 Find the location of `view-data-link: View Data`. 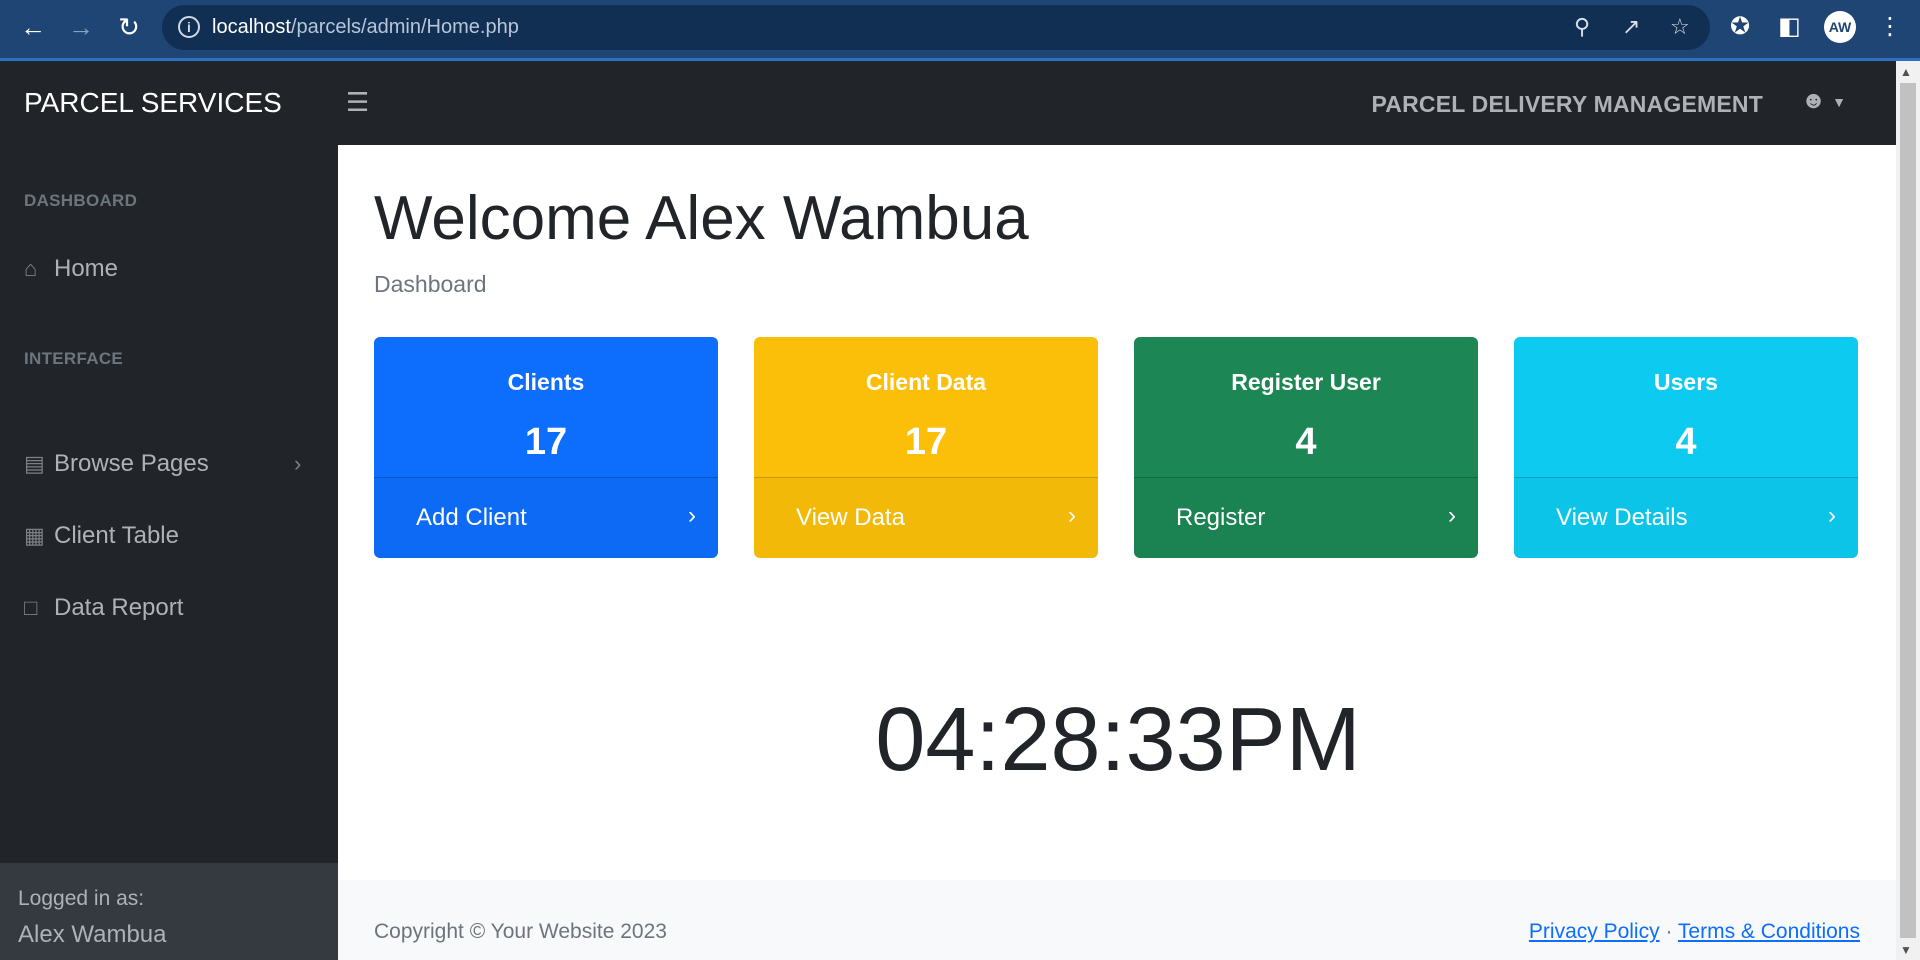

view-data-link: View Data is located at coordinates (850, 518).